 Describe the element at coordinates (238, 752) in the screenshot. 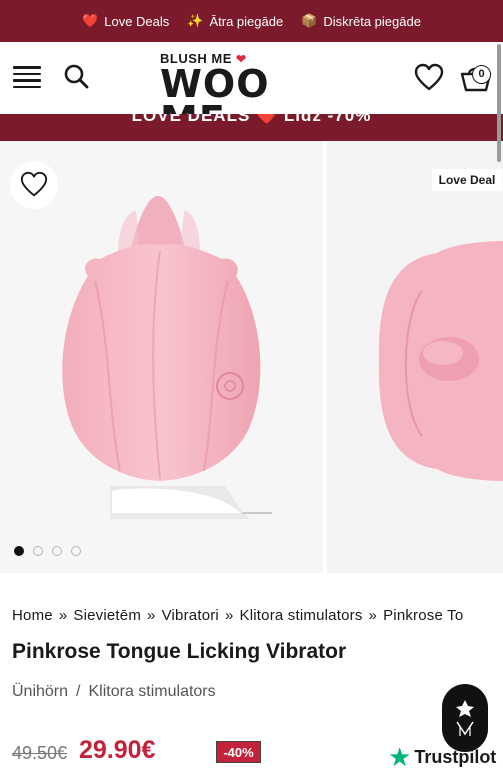

I see `discount-badge: -40%` at that location.